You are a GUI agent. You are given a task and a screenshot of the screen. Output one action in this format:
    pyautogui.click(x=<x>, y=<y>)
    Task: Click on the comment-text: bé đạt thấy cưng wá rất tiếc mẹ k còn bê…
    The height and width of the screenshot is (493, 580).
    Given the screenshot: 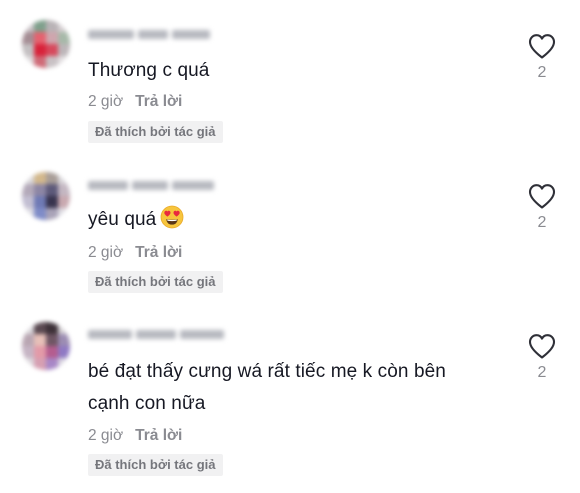 What is the action you would take?
    pyautogui.click(x=267, y=388)
    